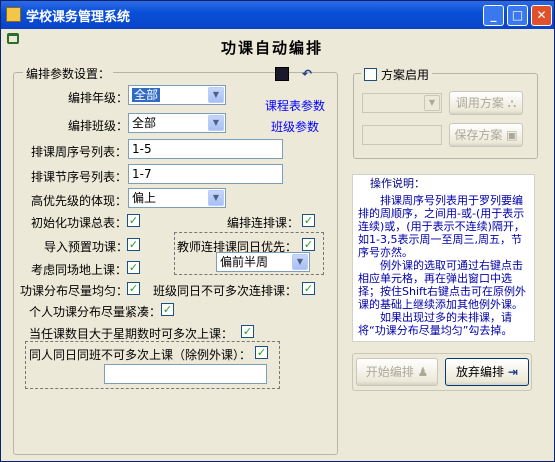  What do you see at coordinates (405, 75) in the screenshot?
I see `plan-enable-label: 方案启用` at bounding box center [405, 75].